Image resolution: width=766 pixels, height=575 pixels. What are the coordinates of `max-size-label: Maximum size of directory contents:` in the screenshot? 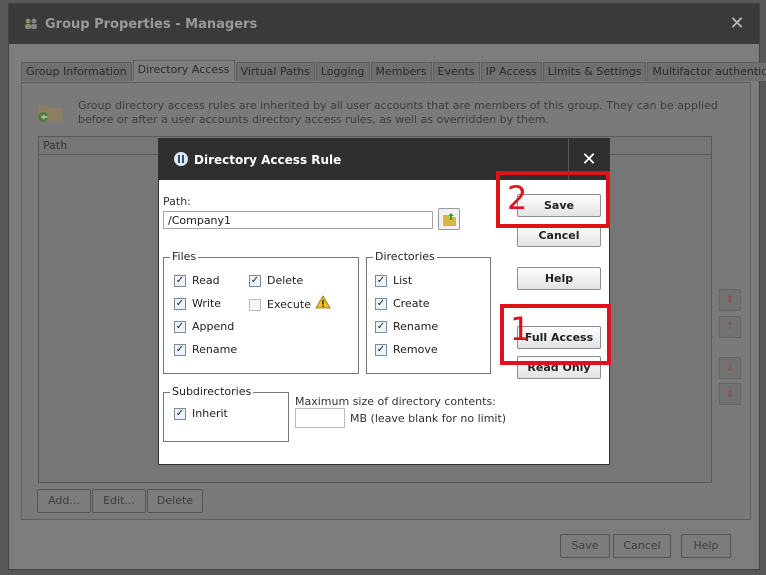 It's located at (395, 401).